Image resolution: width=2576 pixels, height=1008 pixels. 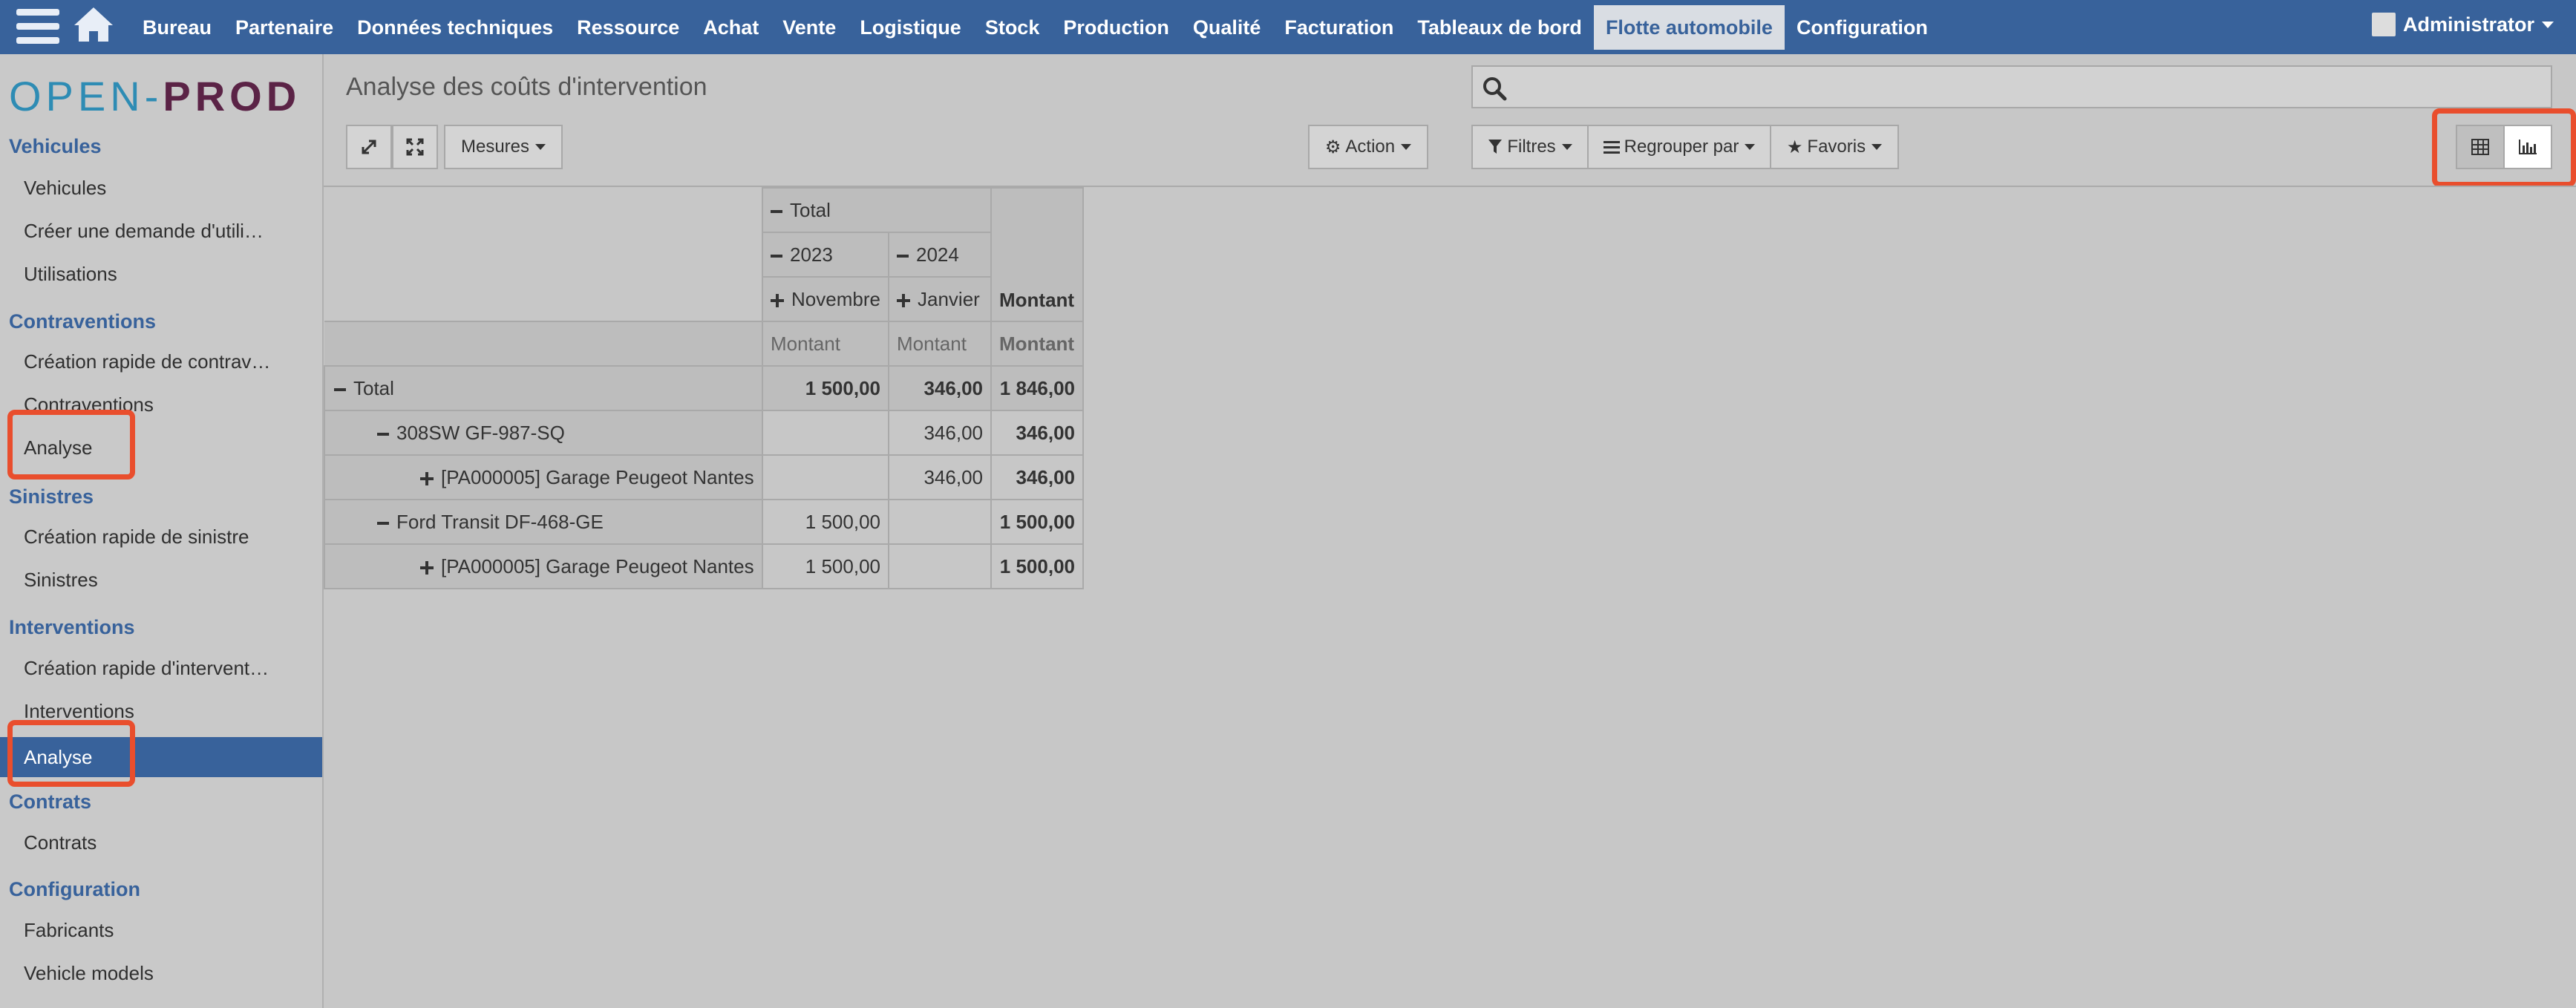 What do you see at coordinates (83, 321) in the screenshot?
I see `sidebar-section-contraventions: Contraventions` at bounding box center [83, 321].